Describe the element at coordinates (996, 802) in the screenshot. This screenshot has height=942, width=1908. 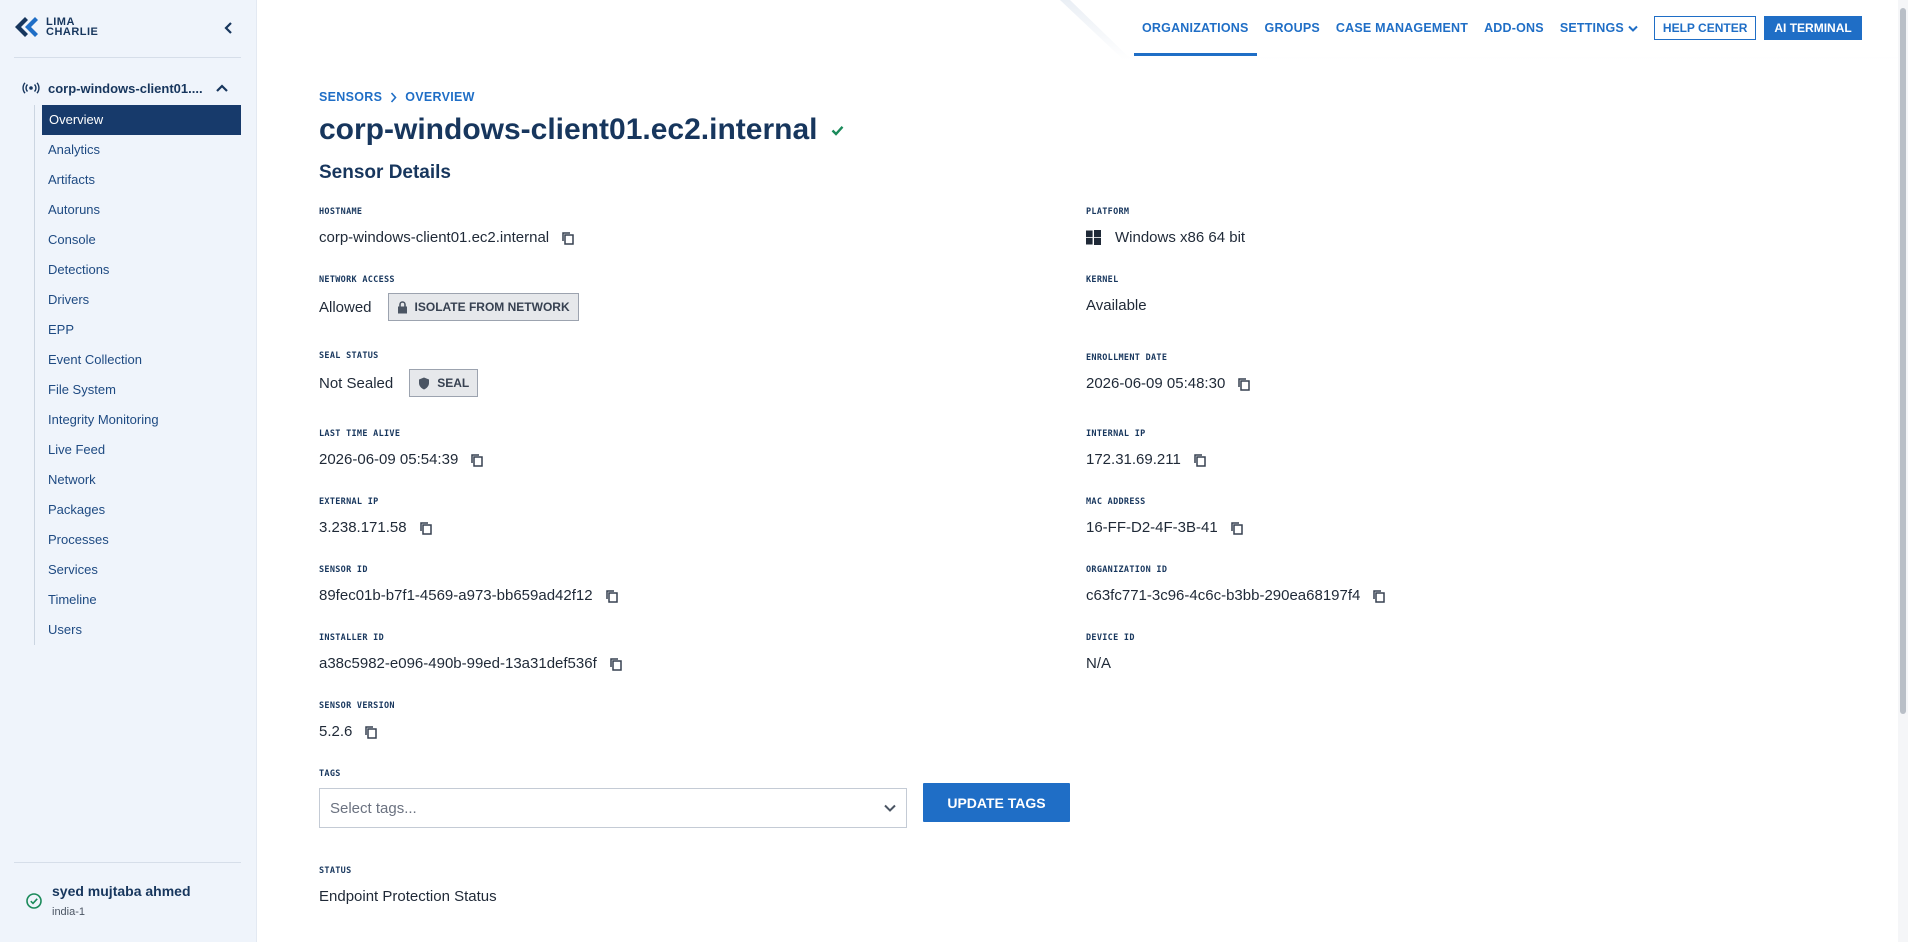
I see `update-tags-button: UPDATE TAGS` at that location.